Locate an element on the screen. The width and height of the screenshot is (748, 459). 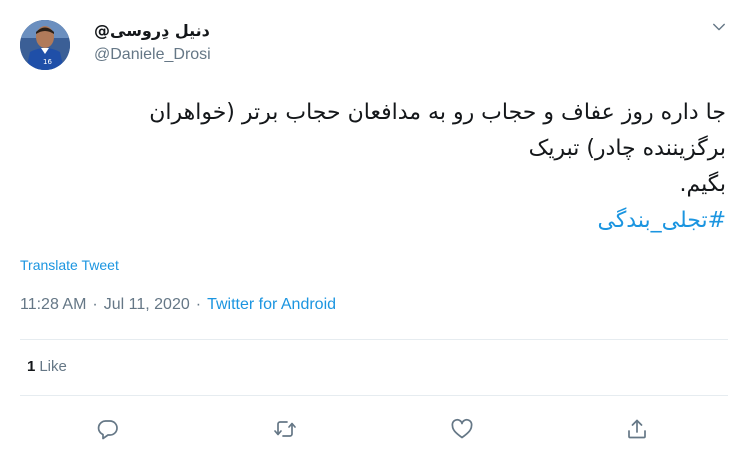
likes-label: Like is located at coordinates (53, 366).